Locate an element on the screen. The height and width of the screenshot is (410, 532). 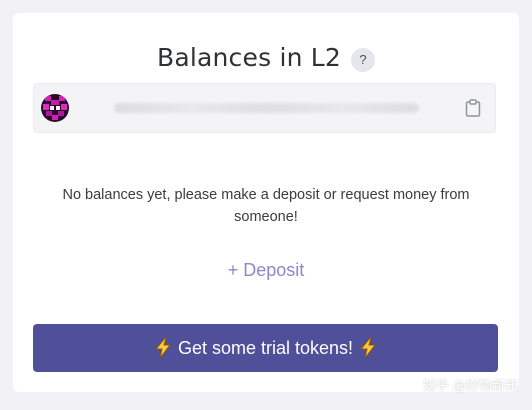
trial-button-label: Get some trial tokens! is located at coordinates (265, 347).